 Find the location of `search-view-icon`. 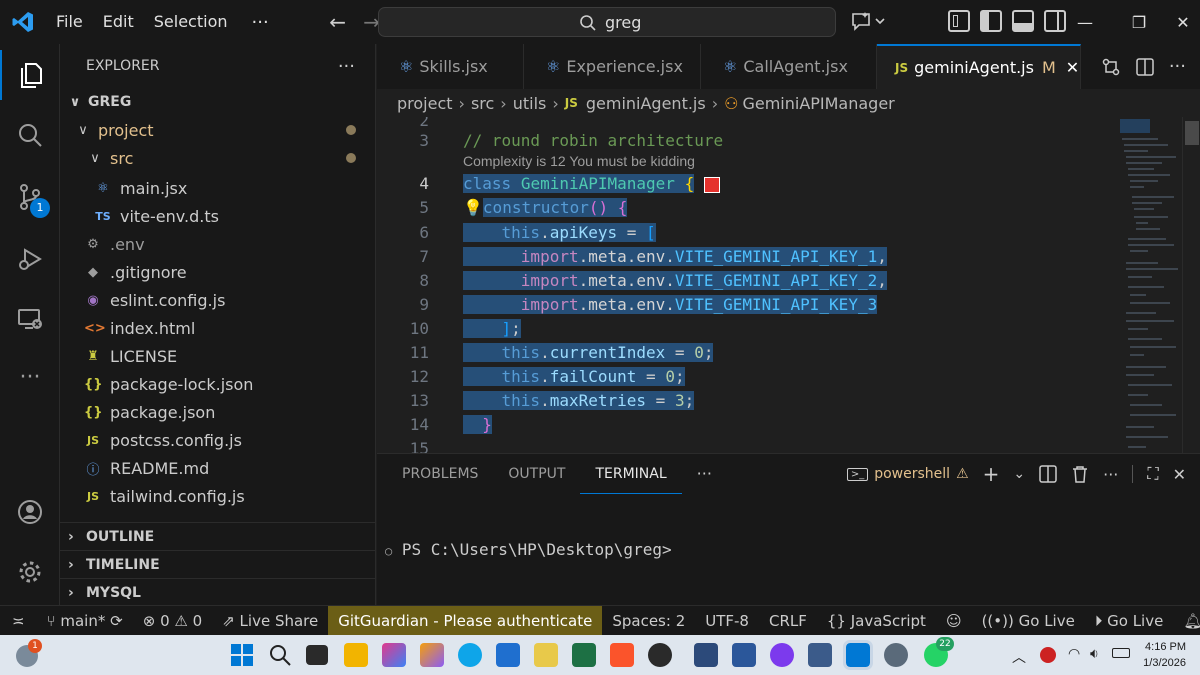

search-view-icon is located at coordinates (30, 135).